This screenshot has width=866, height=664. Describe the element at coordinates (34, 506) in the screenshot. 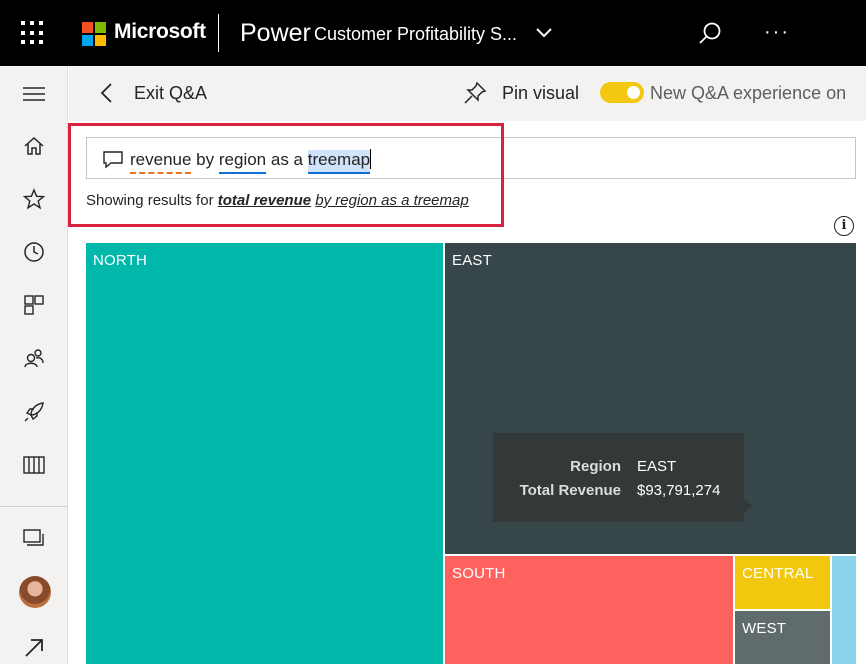

I see `nav-separator` at that location.